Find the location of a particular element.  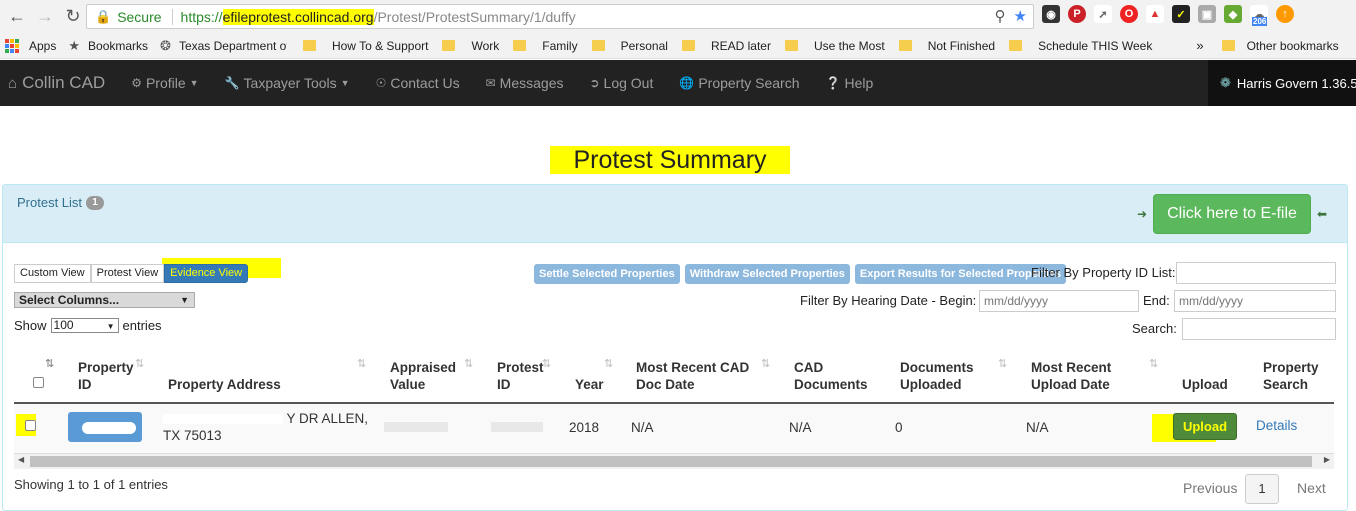

nav-contact-us: ☉ Contact Us is located at coordinates (418, 83).